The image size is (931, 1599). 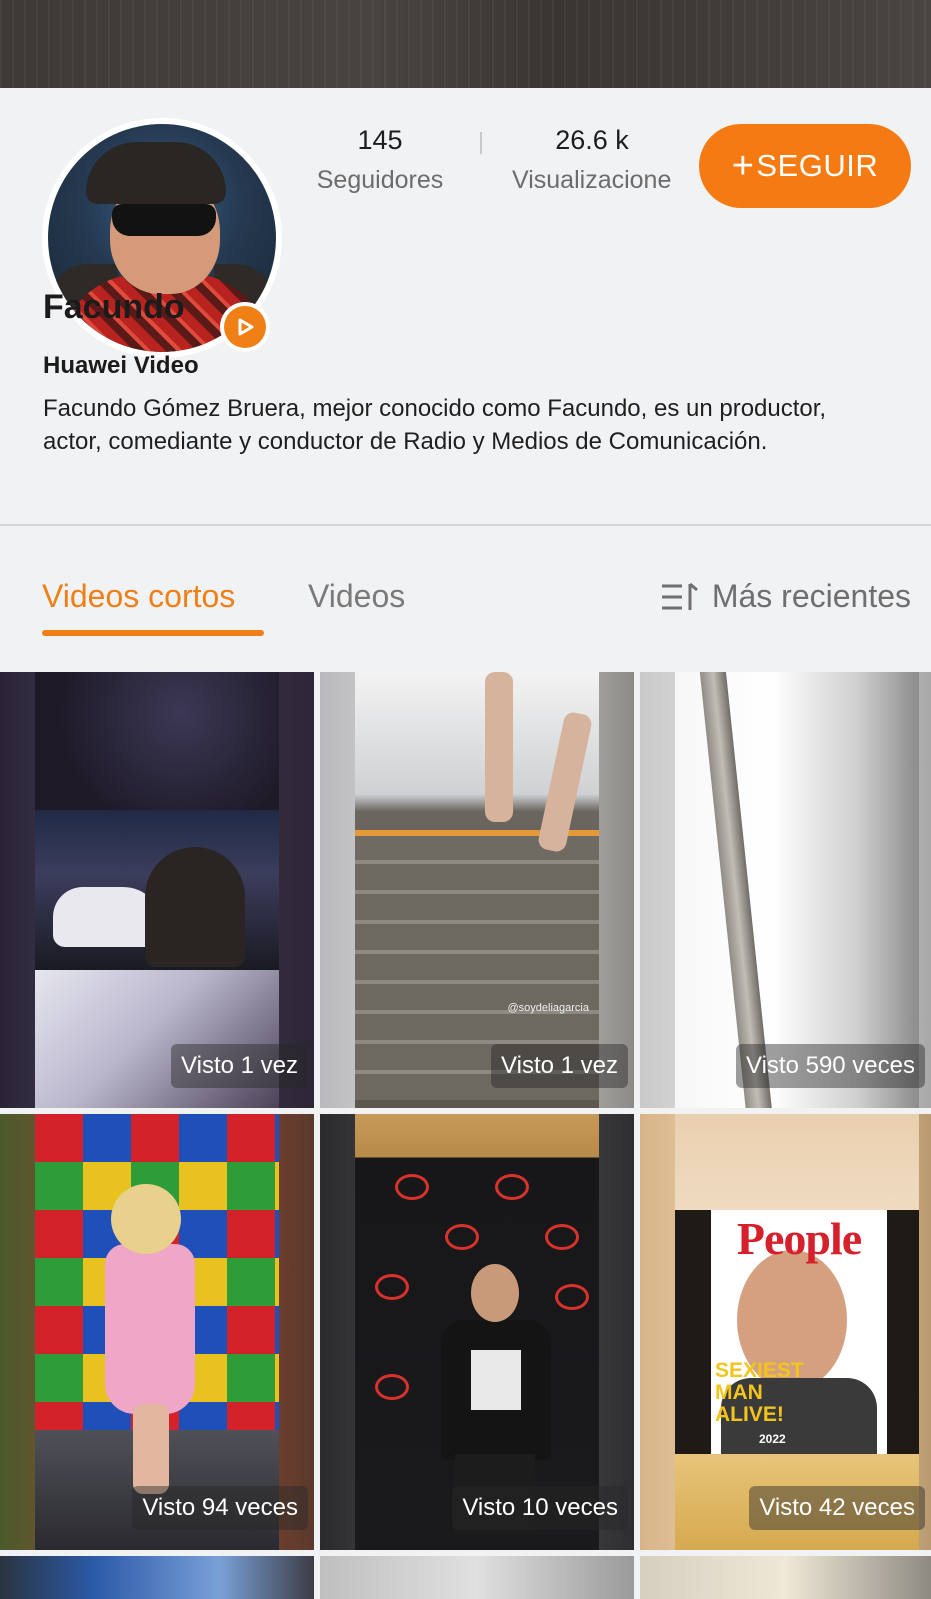 I want to click on followers-label: Seguidores, so click(x=380, y=180).